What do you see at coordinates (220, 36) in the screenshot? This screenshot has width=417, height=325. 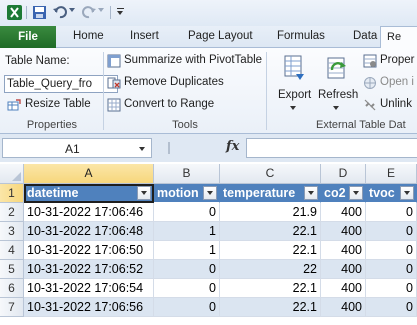 I see `tab-page-layout: Page Layout` at bounding box center [220, 36].